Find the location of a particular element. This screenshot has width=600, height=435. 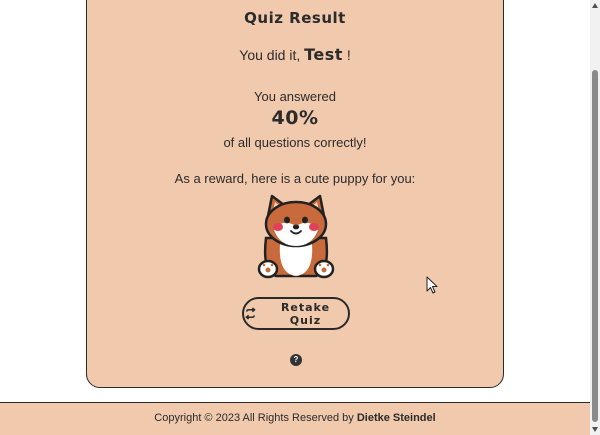

correct-label: of all questions correctly! is located at coordinates (295, 142).